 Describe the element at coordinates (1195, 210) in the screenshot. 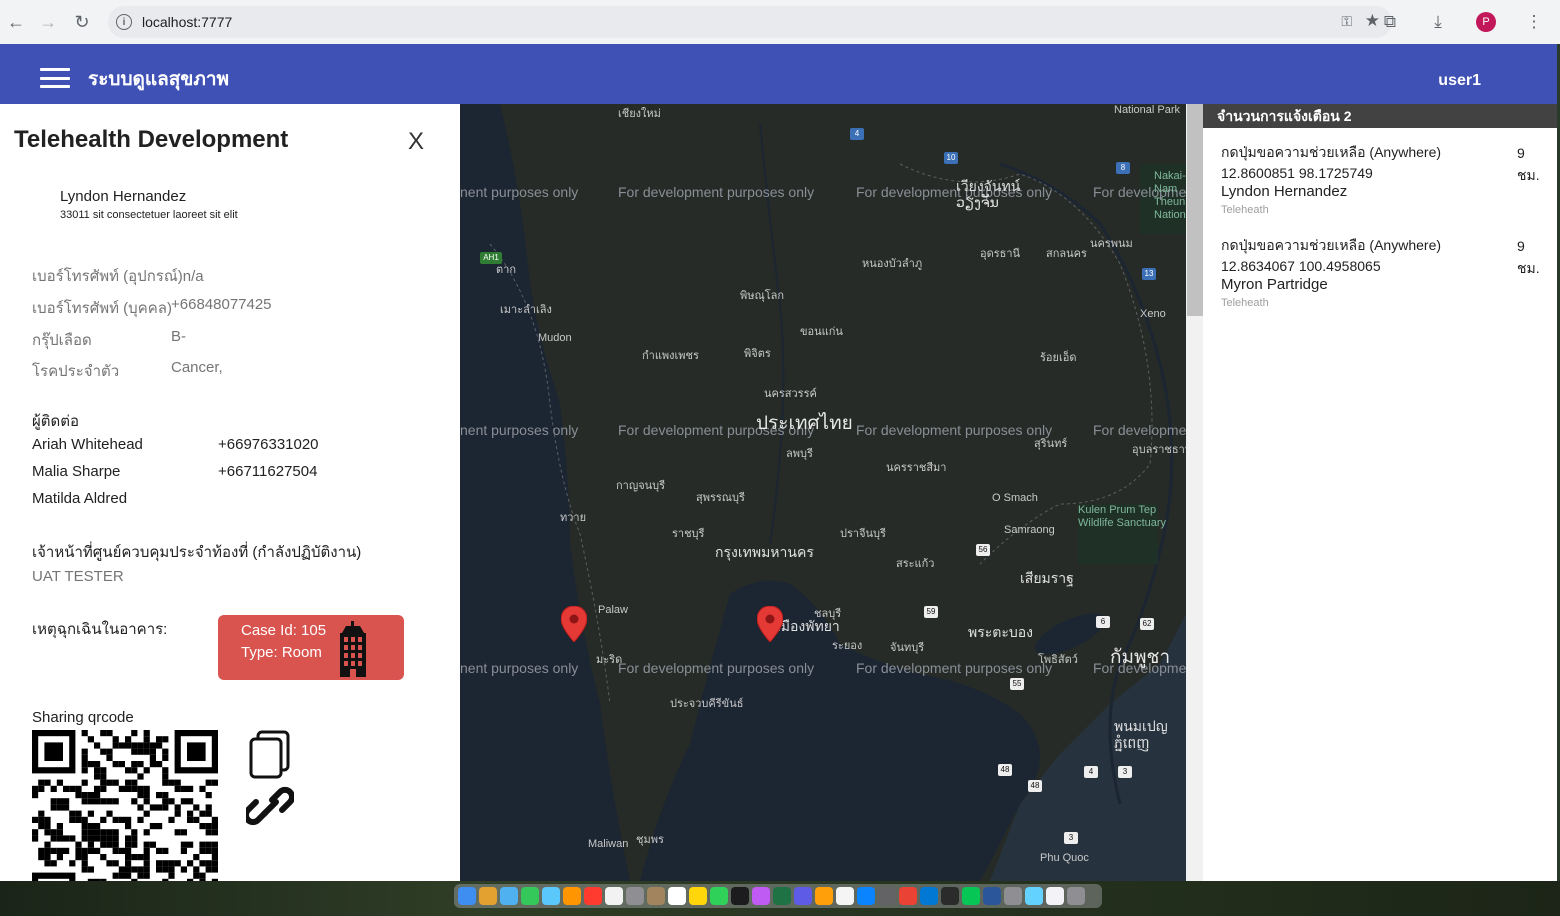

I see `scrollbar-thumb` at that location.